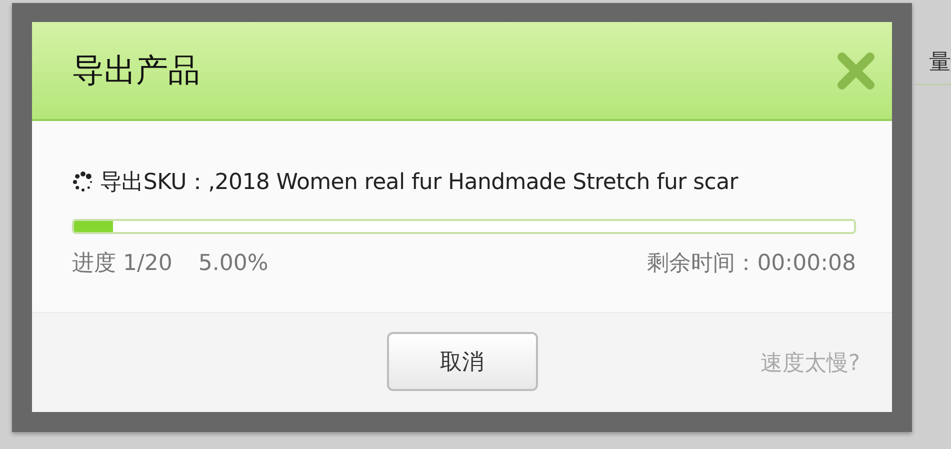 The height and width of the screenshot is (449, 951). Describe the element at coordinates (856, 70) in the screenshot. I see `close-icon` at that location.